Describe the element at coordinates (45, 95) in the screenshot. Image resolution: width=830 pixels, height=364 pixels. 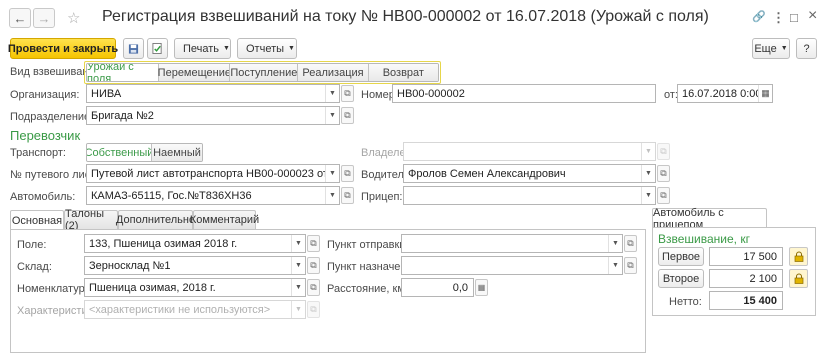
I see `organization-label: Организация:` at that location.